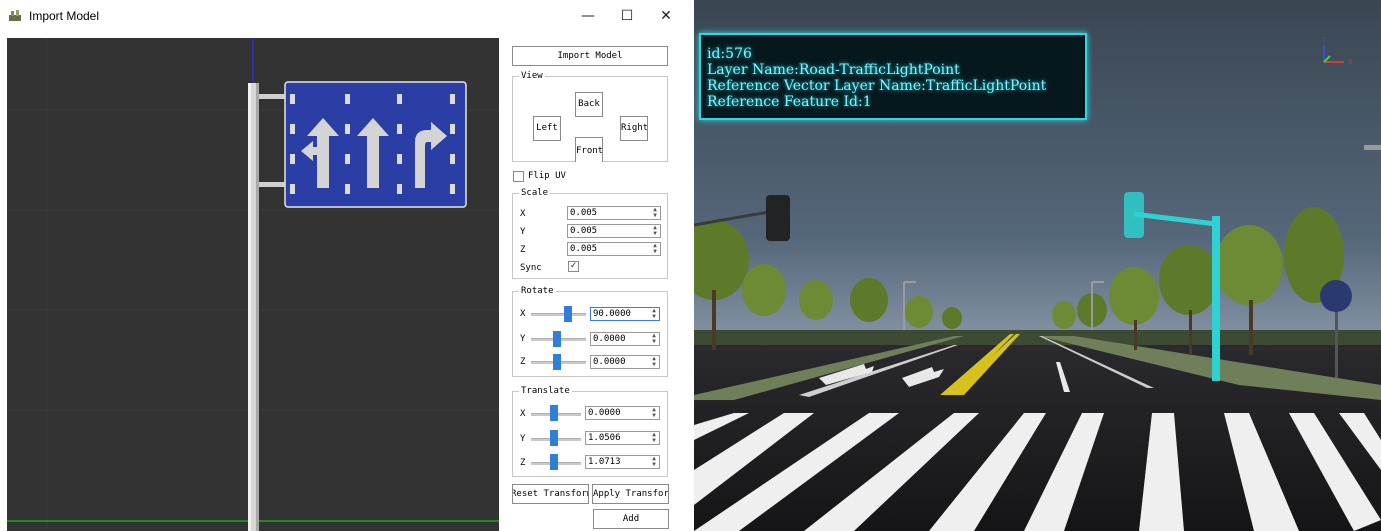 This screenshot has width=1381, height=531. I want to click on import-model-button: Import Model, so click(590, 56).